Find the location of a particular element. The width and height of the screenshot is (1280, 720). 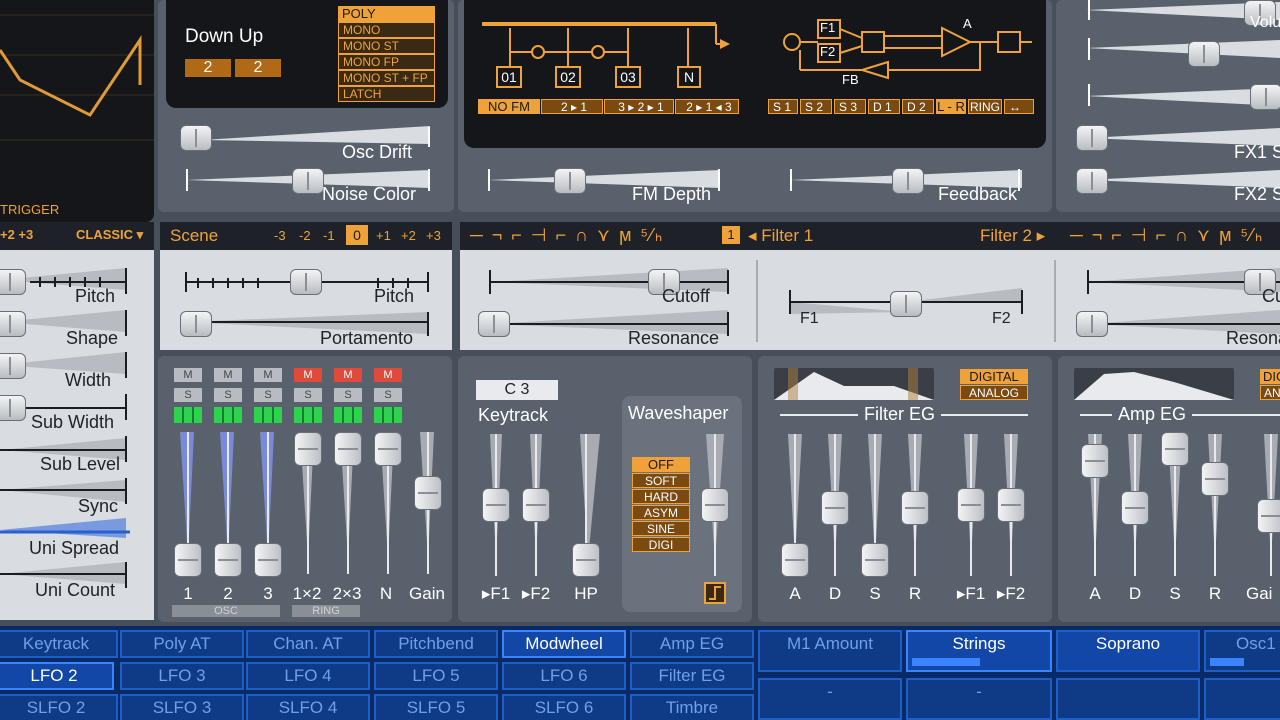

route-ring23 is located at coordinates (348, 415).